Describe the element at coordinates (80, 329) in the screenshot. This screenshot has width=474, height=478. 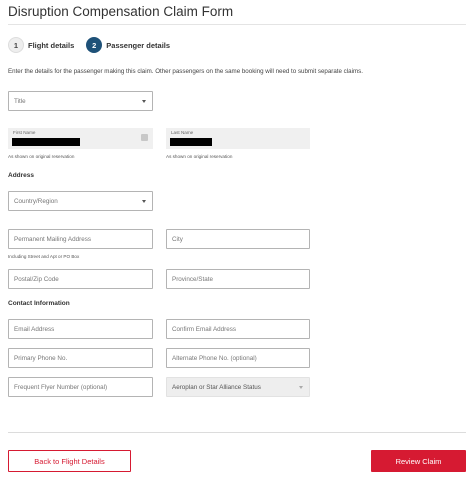
I see `email-input: Email Address` at that location.